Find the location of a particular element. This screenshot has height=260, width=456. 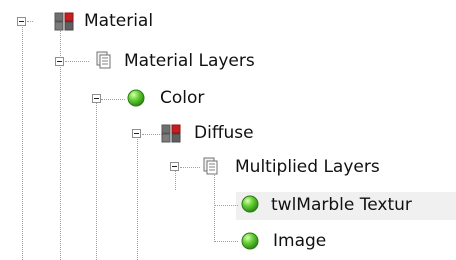

tree-item-multiplied-layers: Multiplied Layers is located at coordinates (307, 167).